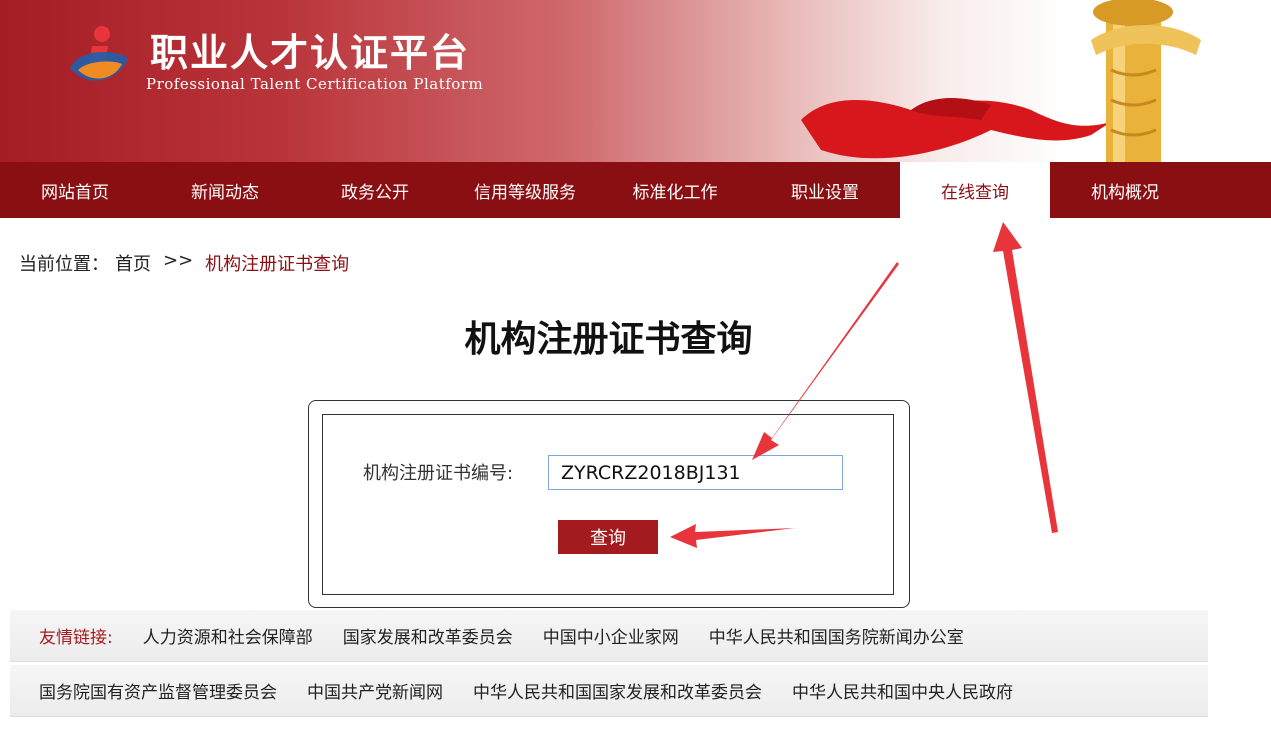  I want to click on nav-item-home: 网站首页, so click(75, 190).